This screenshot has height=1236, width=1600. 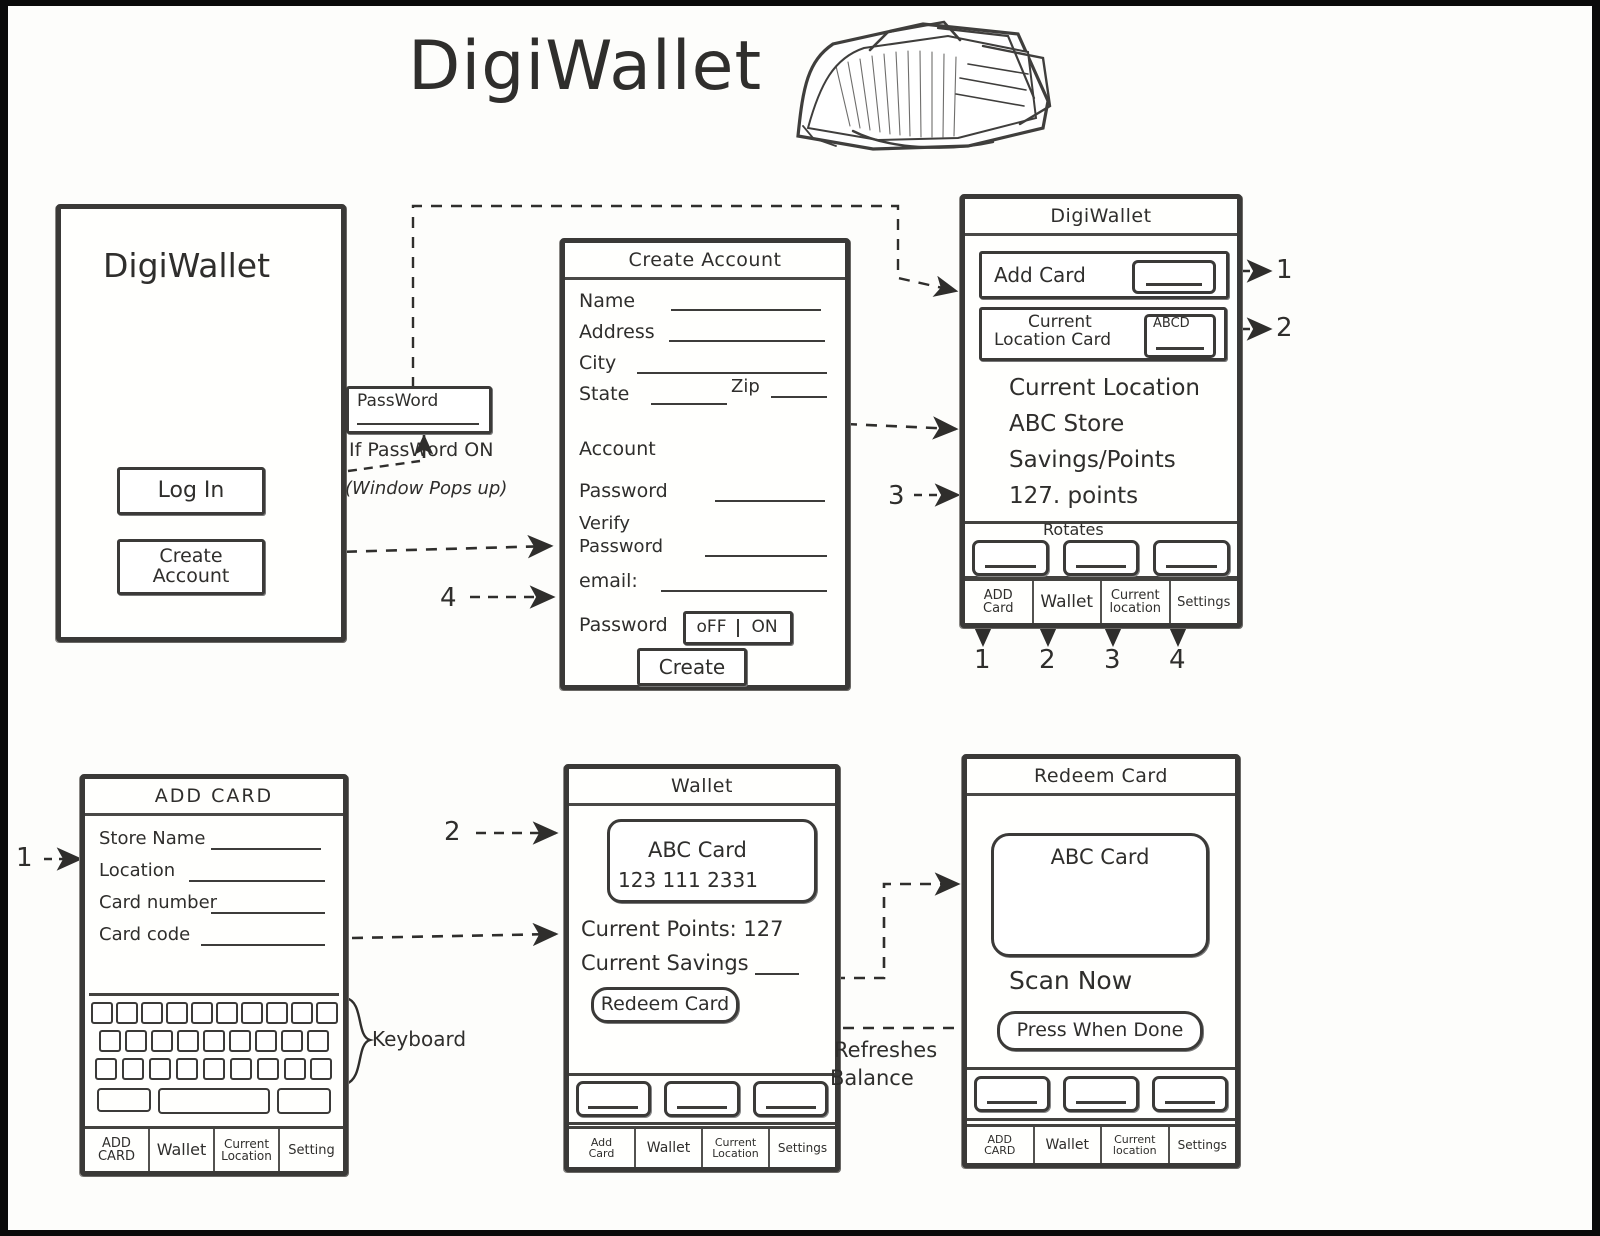 What do you see at coordinates (746, 310) in the screenshot?
I see `field-input-name` at bounding box center [746, 310].